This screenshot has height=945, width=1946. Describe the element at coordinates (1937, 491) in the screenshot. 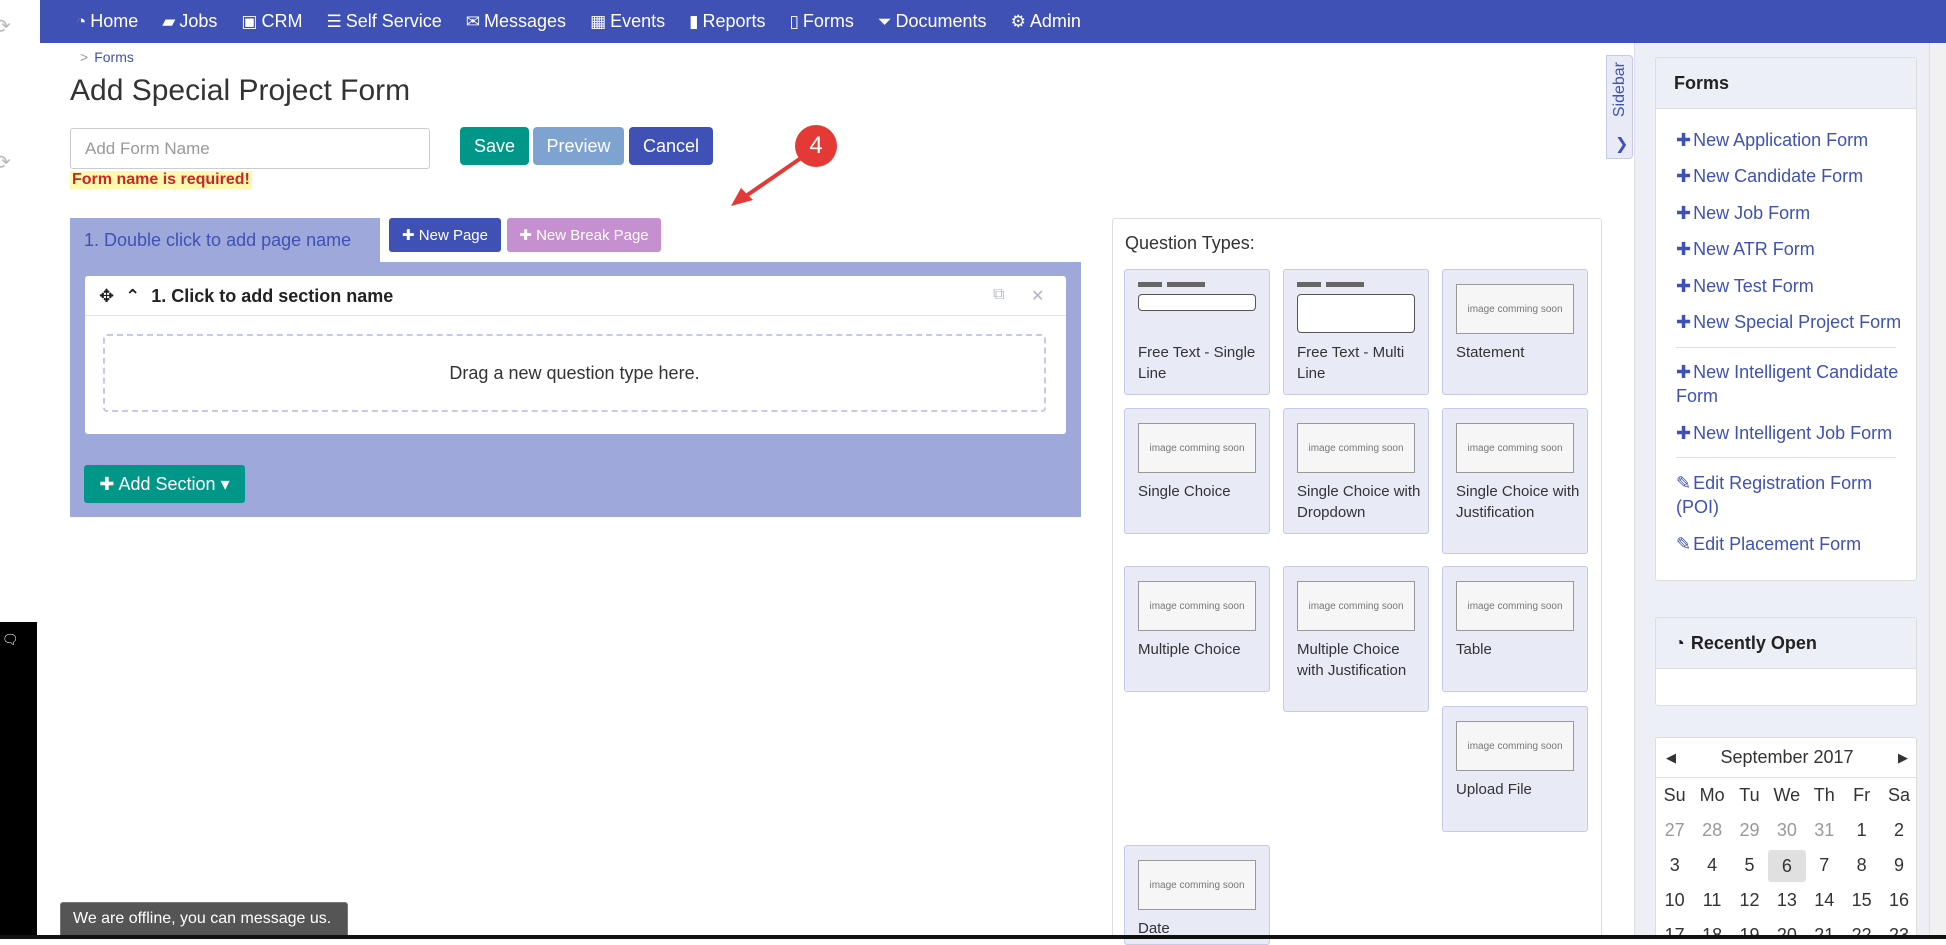

I see `page-scrollbar` at that location.